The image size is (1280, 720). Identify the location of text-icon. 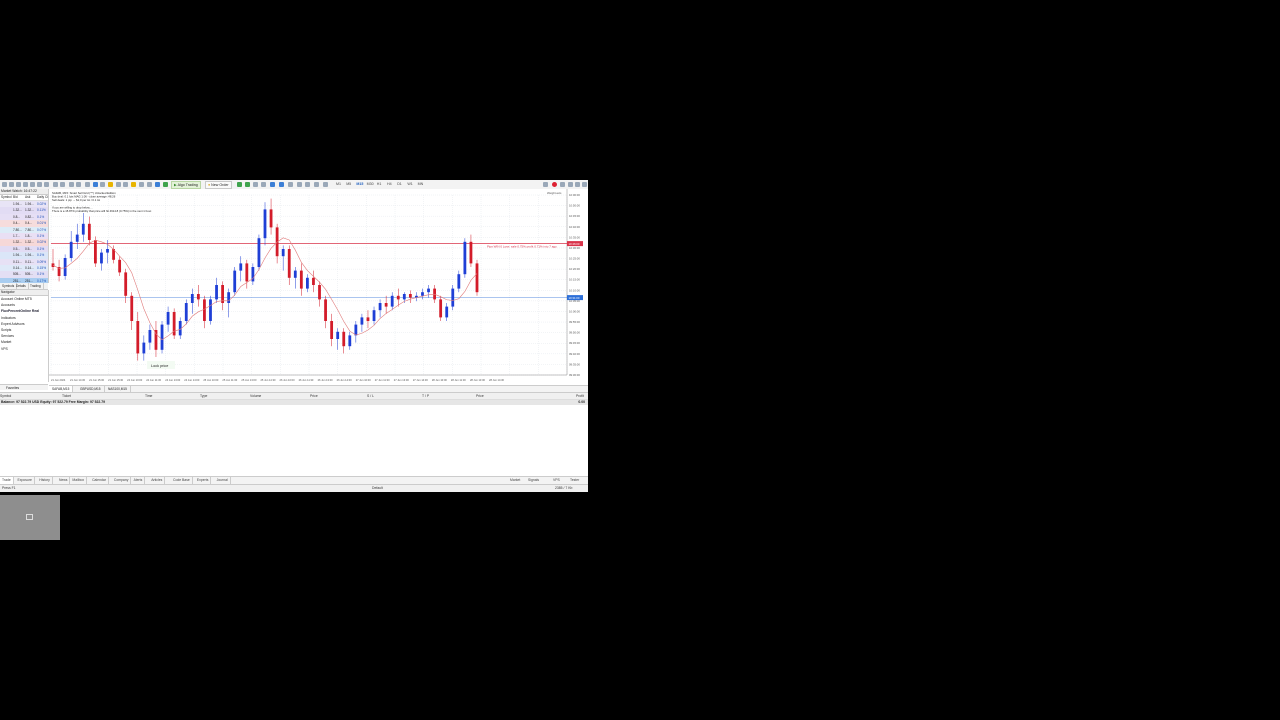
(46, 184).